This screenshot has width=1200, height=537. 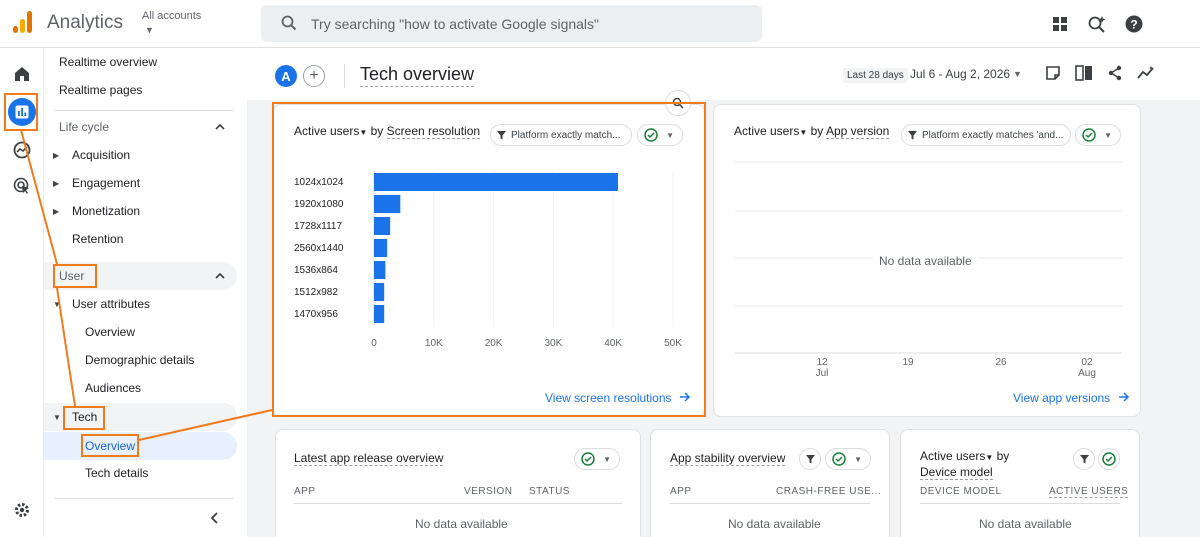 What do you see at coordinates (146, 285) in the screenshot?
I see `annotation-connector-lines` at bounding box center [146, 285].